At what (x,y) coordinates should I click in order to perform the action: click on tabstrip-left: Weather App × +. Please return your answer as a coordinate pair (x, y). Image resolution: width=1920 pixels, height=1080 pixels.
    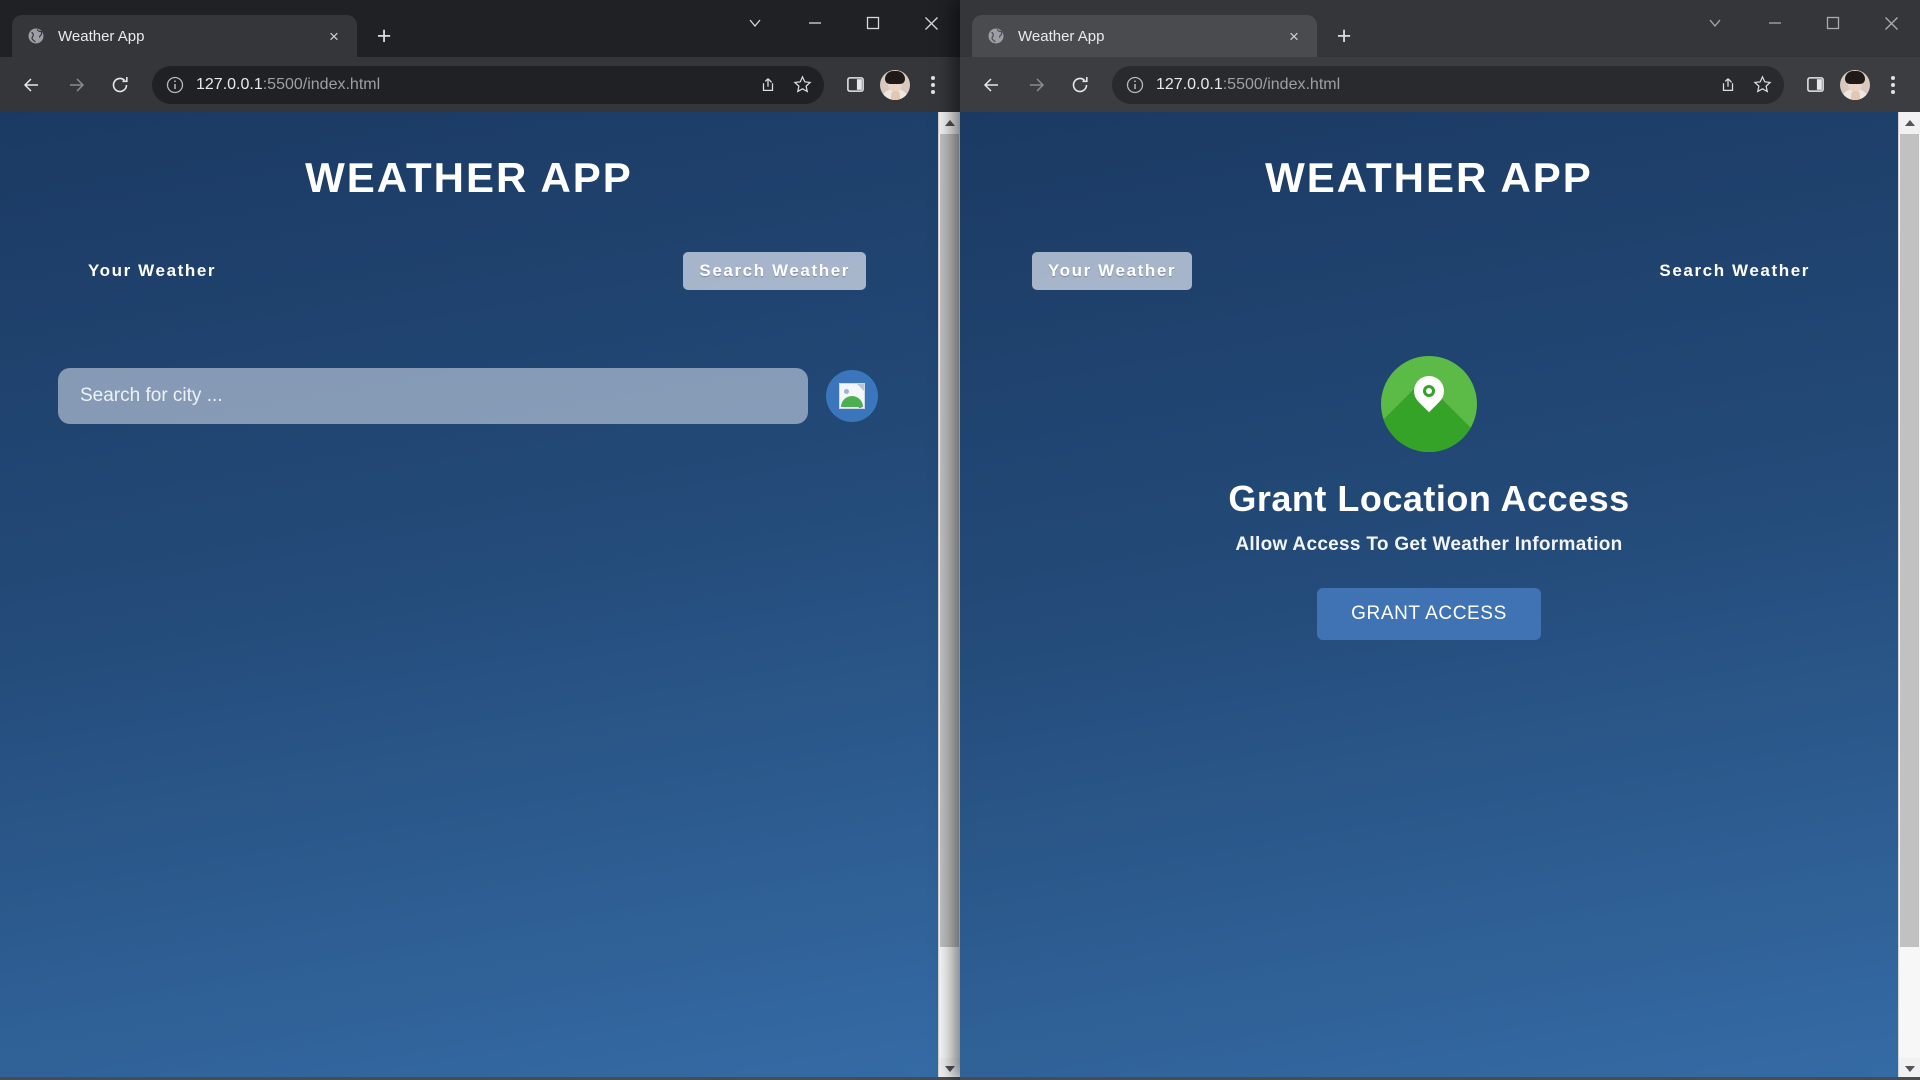
    Looking at the image, I should click on (200, 28).